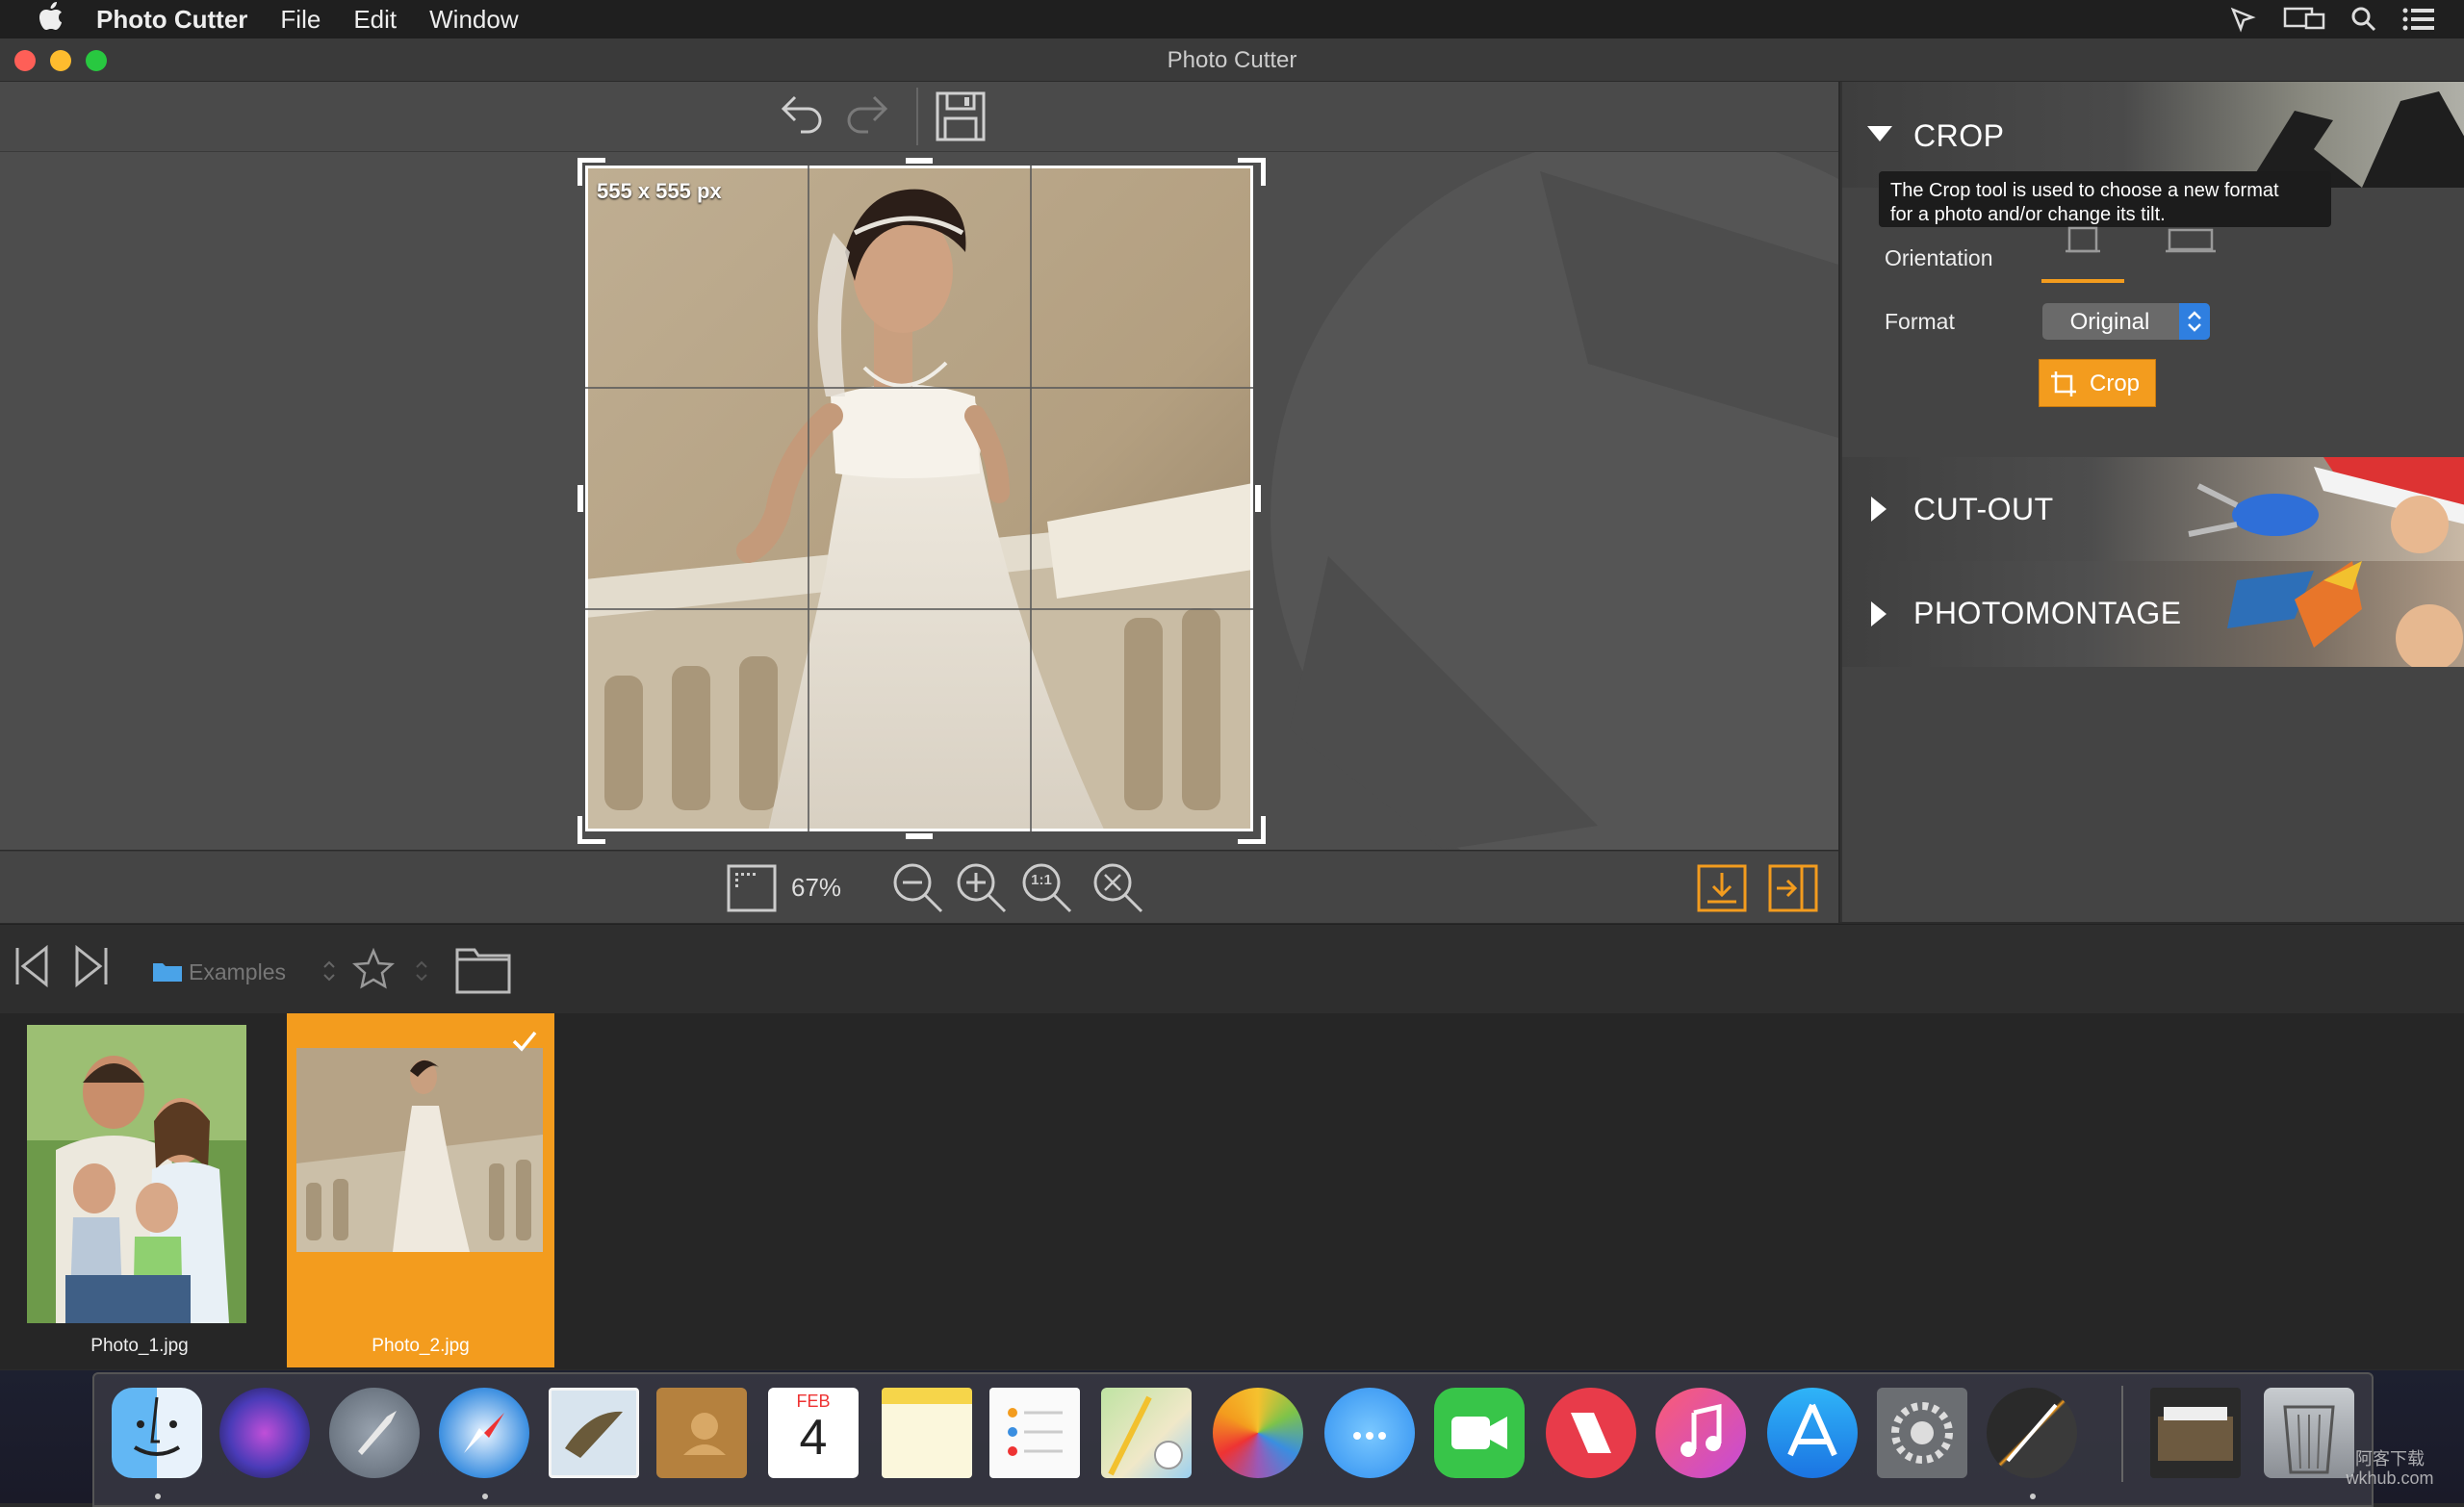  What do you see at coordinates (2195, 1433) in the screenshot?
I see `downloads-stack-dock-icon` at bounding box center [2195, 1433].